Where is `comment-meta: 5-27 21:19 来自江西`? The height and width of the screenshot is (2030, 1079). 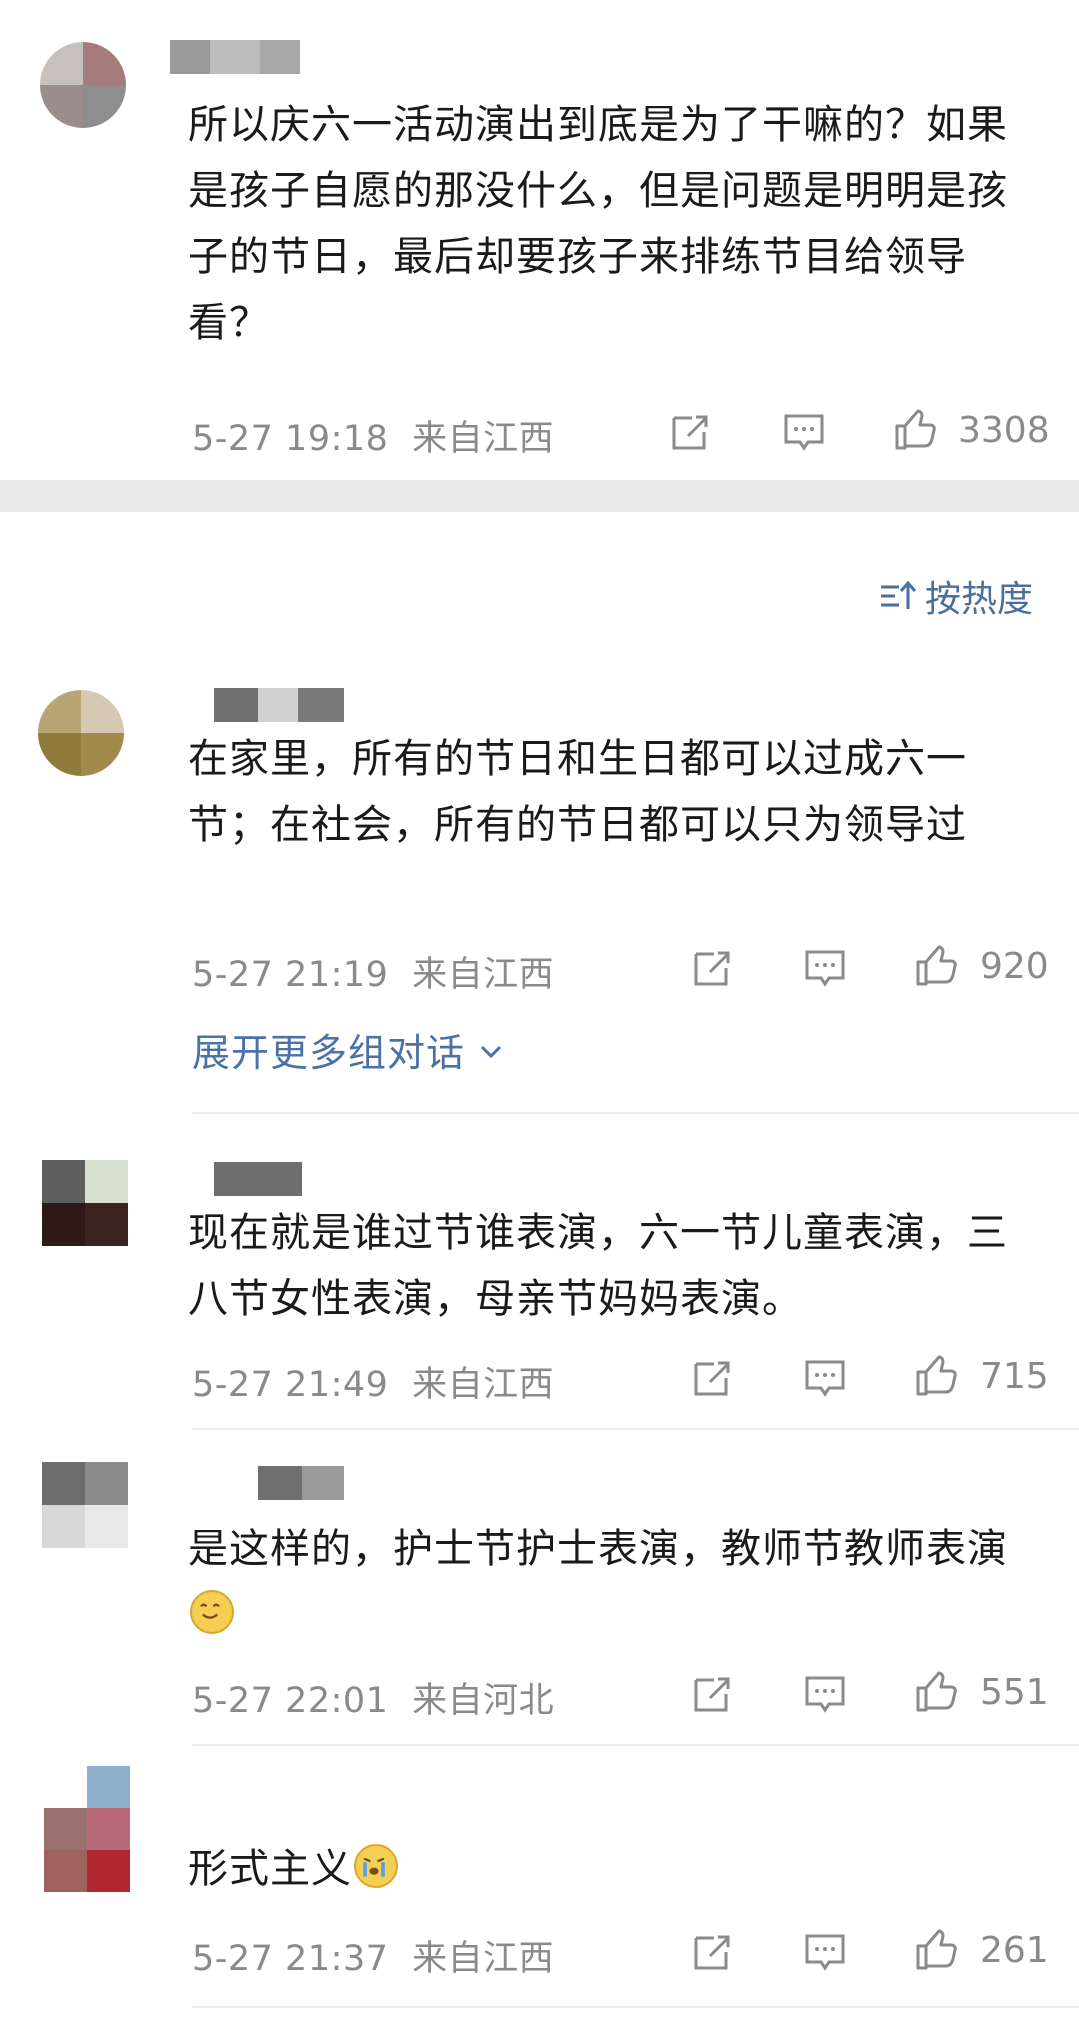
comment-meta: 5-27 21:19 来自江西 is located at coordinates (373, 971).